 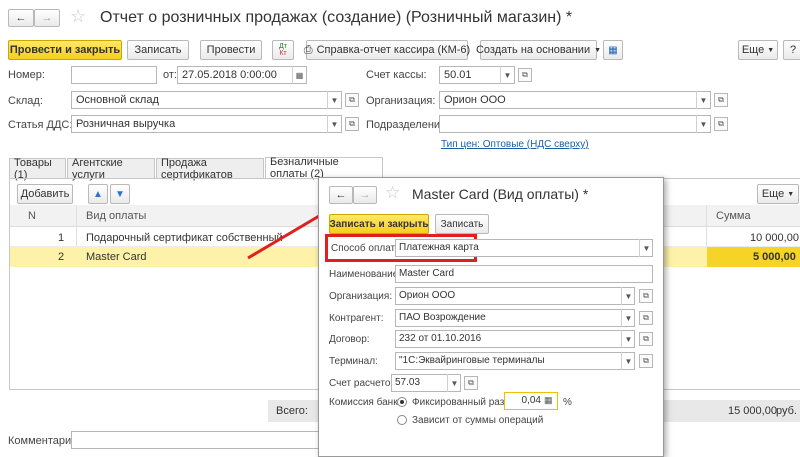 What do you see at coordinates (628, 339) in the screenshot?
I see `contract-dropdown: ▼` at bounding box center [628, 339].